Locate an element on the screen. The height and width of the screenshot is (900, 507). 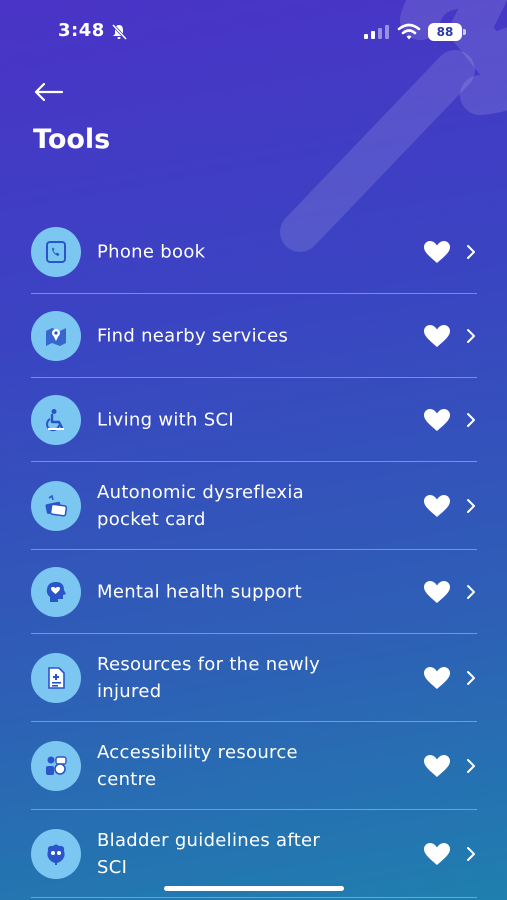
tool-label: Living with SCI is located at coordinates (165, 419).